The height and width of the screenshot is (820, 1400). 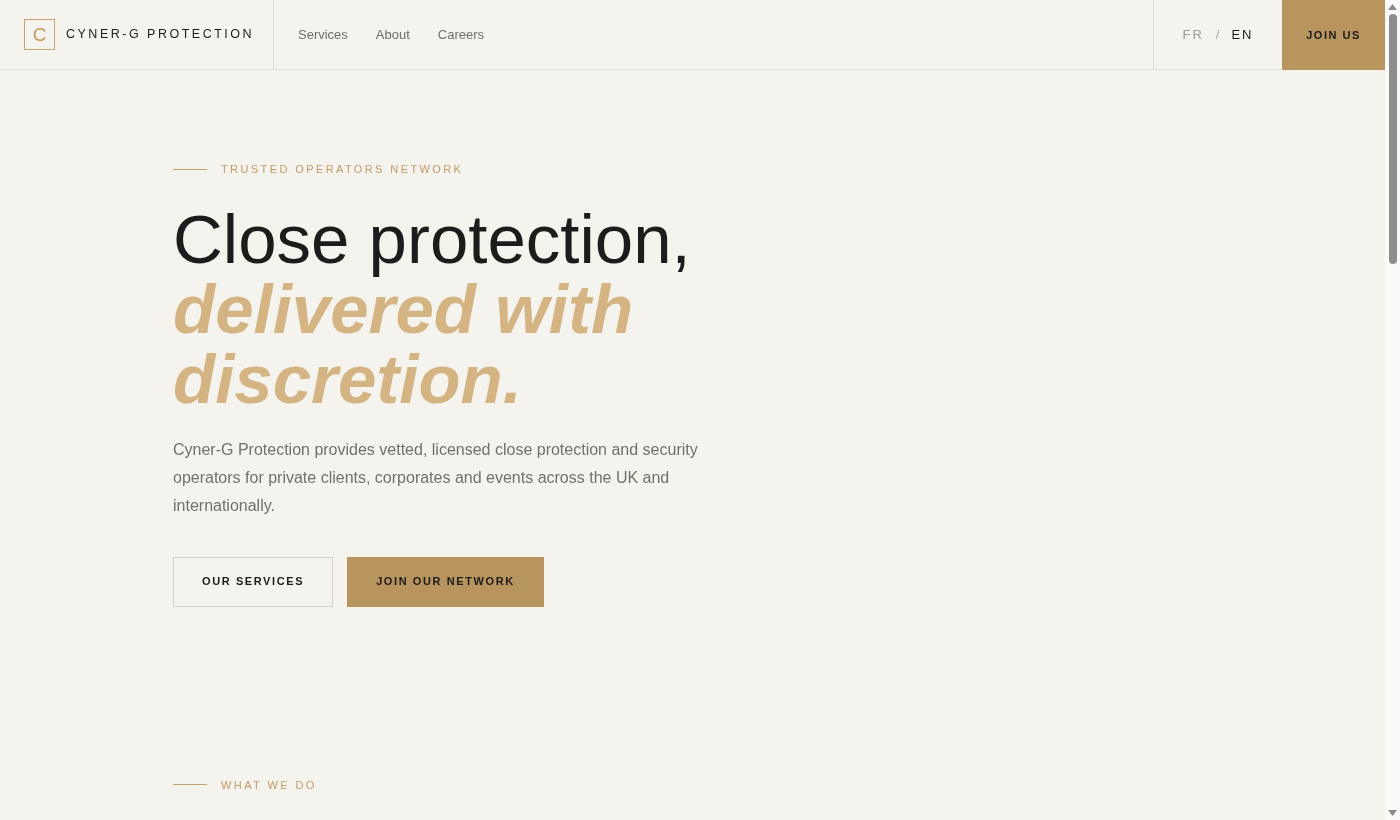 I want to click on scrollbar-thumb, so click(x=1392, y=139).